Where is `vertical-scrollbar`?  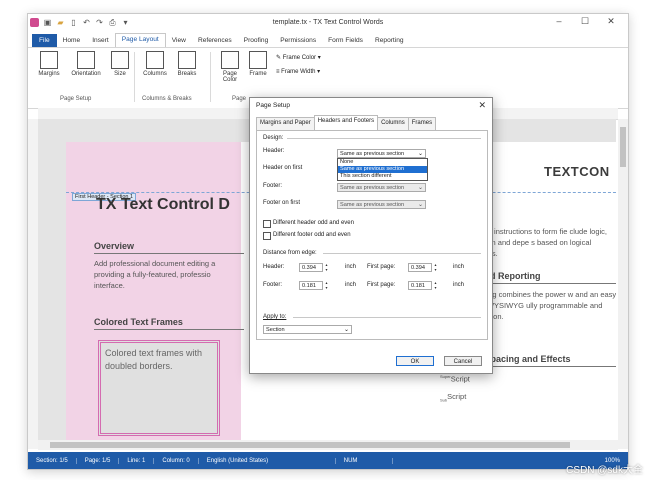
vertical-scrollbar is located at coordinates (623, 284).